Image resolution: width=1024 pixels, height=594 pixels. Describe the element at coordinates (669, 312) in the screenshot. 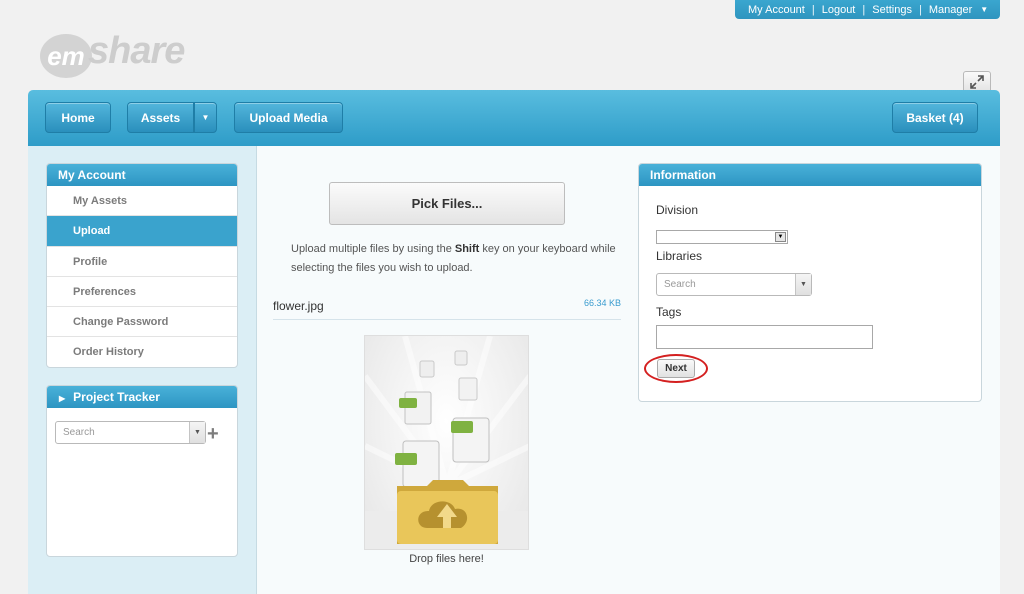

I see `tags-label: Tags` at that location.